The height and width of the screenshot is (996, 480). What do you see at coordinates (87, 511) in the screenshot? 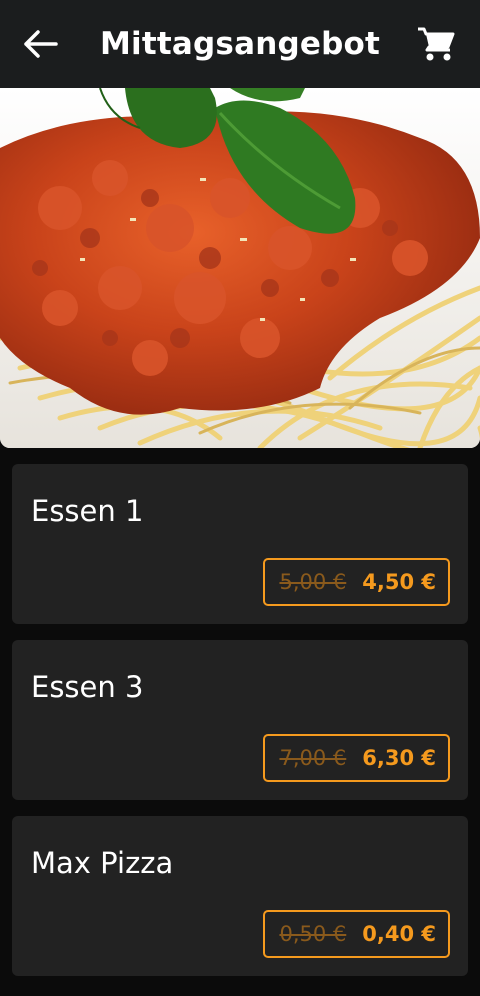
I see `menu-item-name: Essen 1` at bounding box center [87, 511].